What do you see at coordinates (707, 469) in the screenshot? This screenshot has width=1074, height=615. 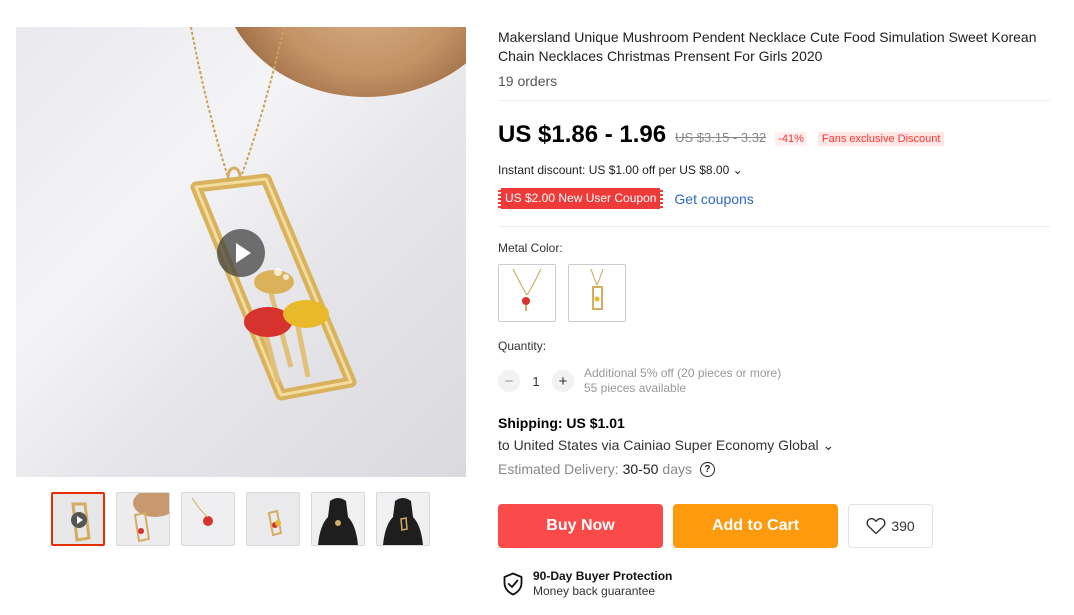 I see `help-icon: ?` at bounding box center [707, 469].